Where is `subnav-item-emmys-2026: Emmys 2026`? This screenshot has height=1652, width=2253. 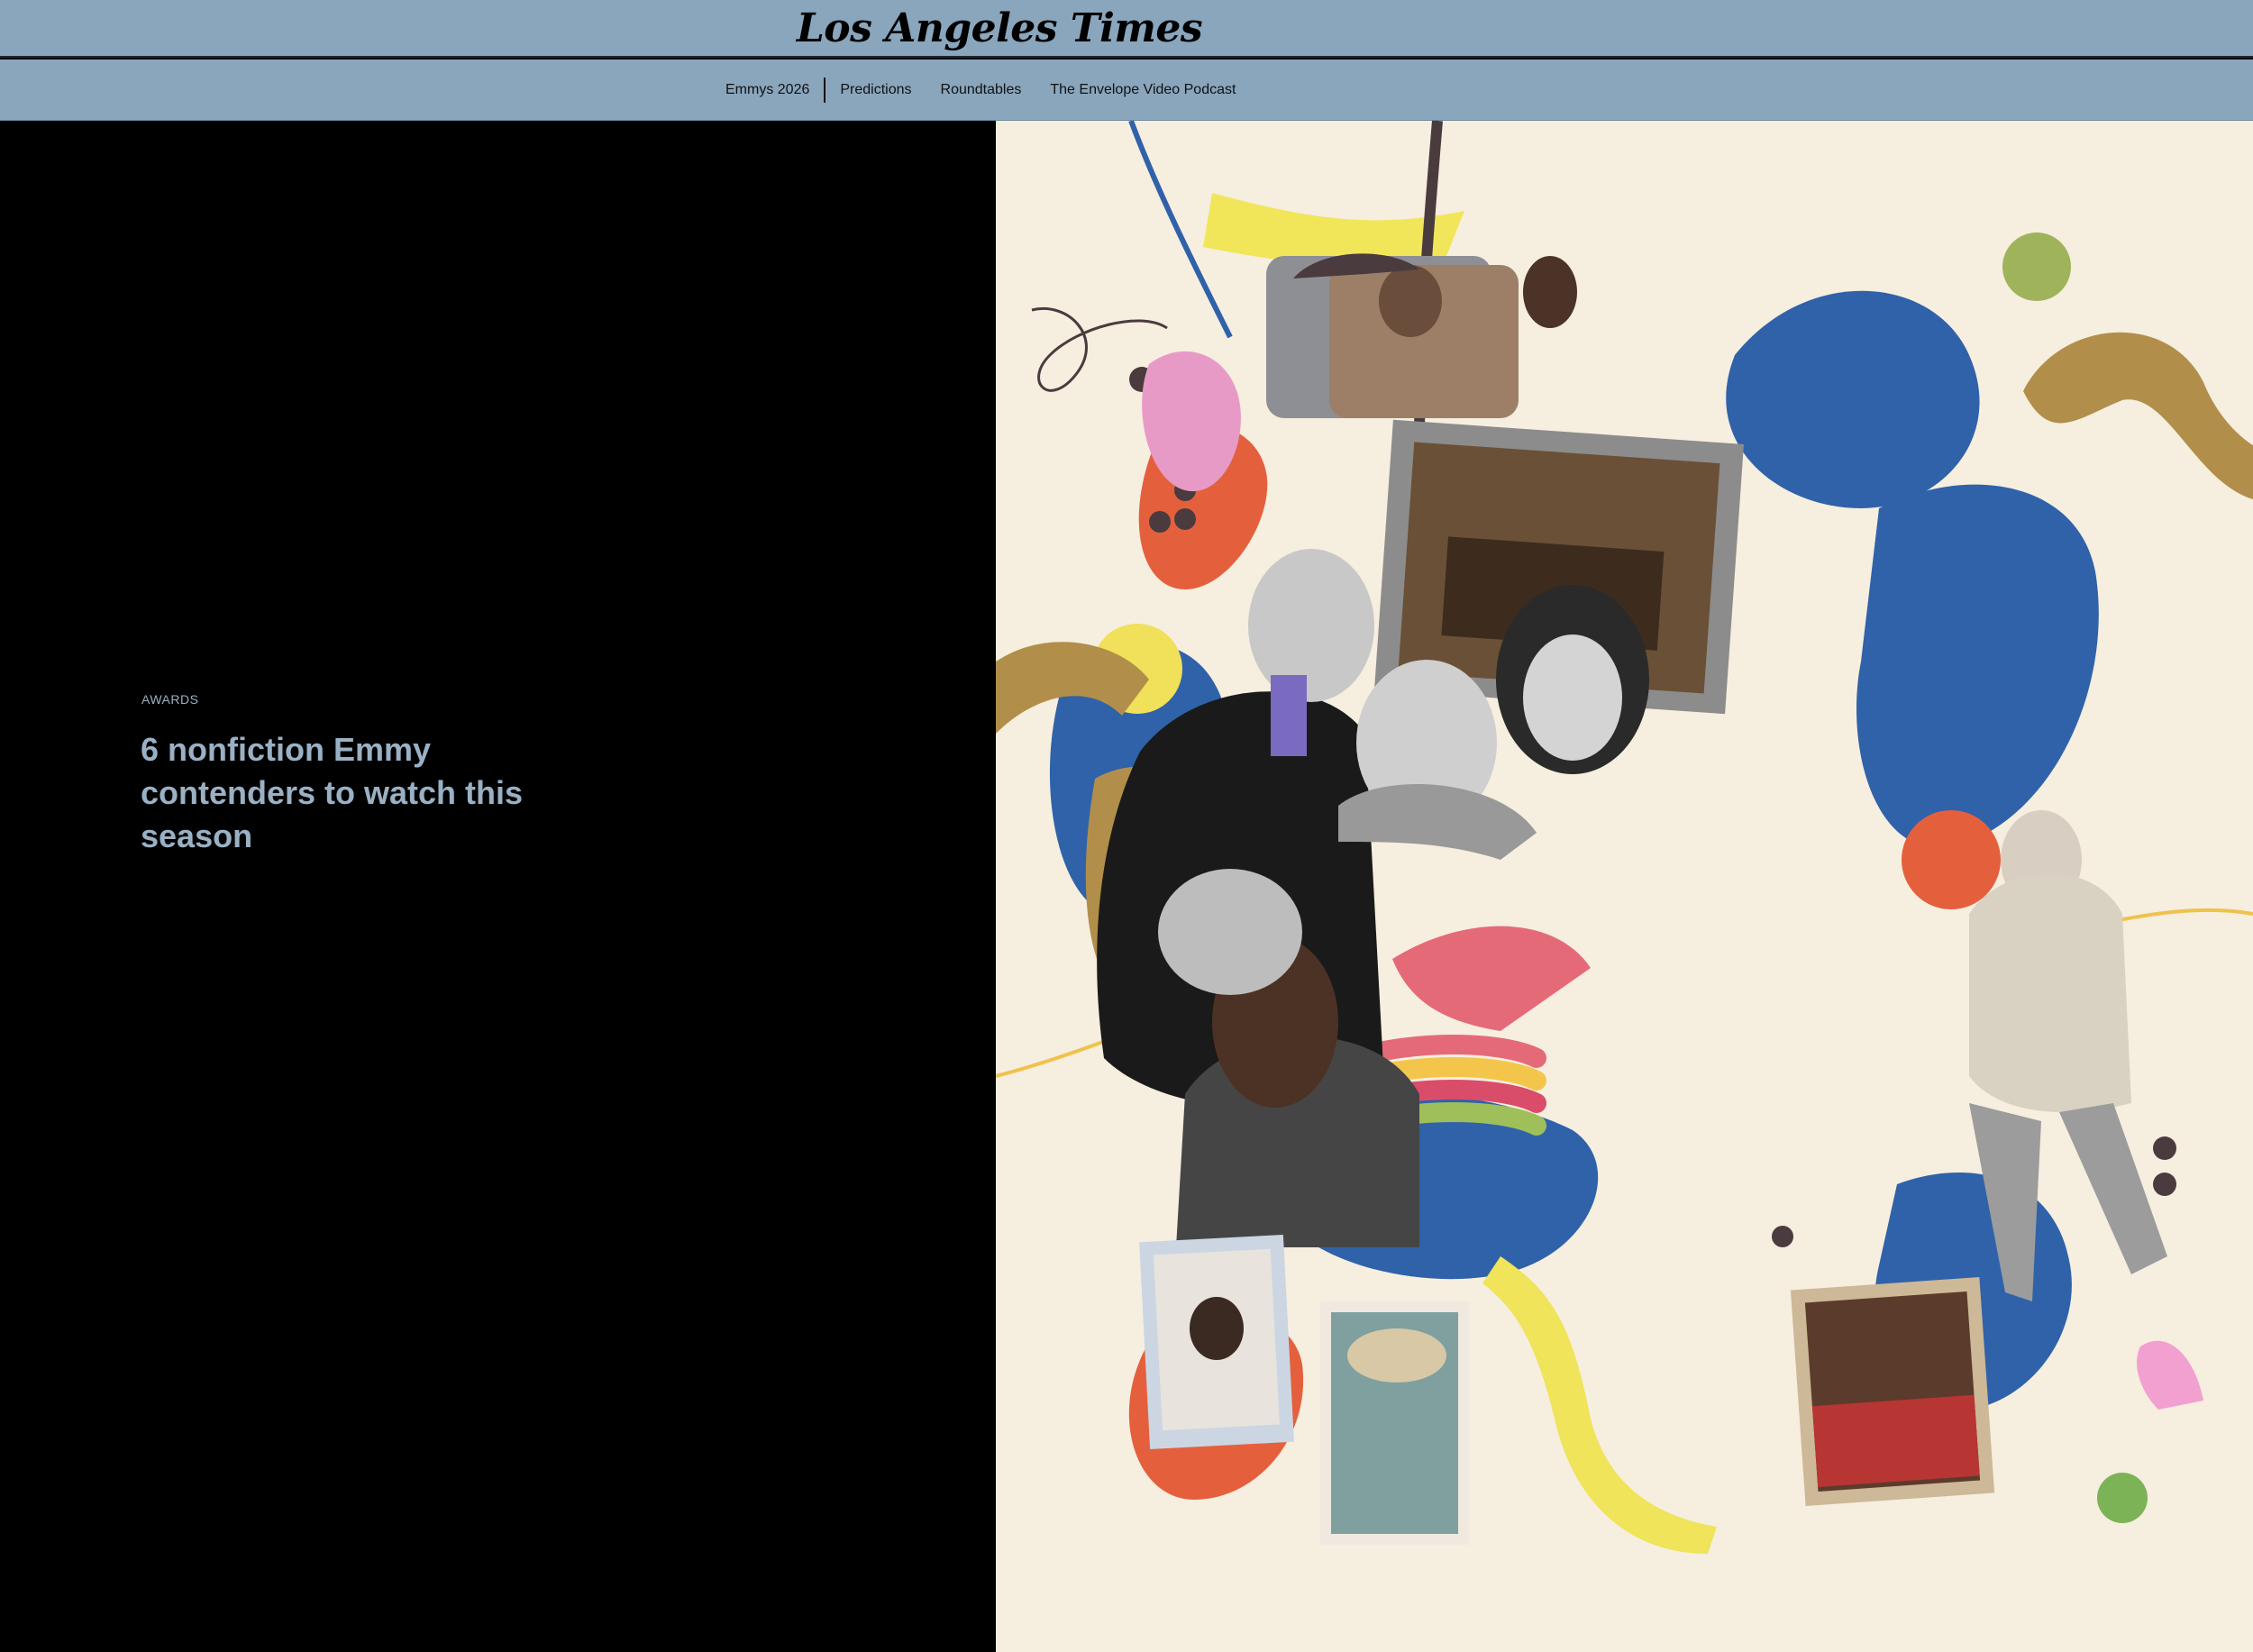 subnav-item-emmys-2026: Emmys 2026 is located at coordinates (773, 90).